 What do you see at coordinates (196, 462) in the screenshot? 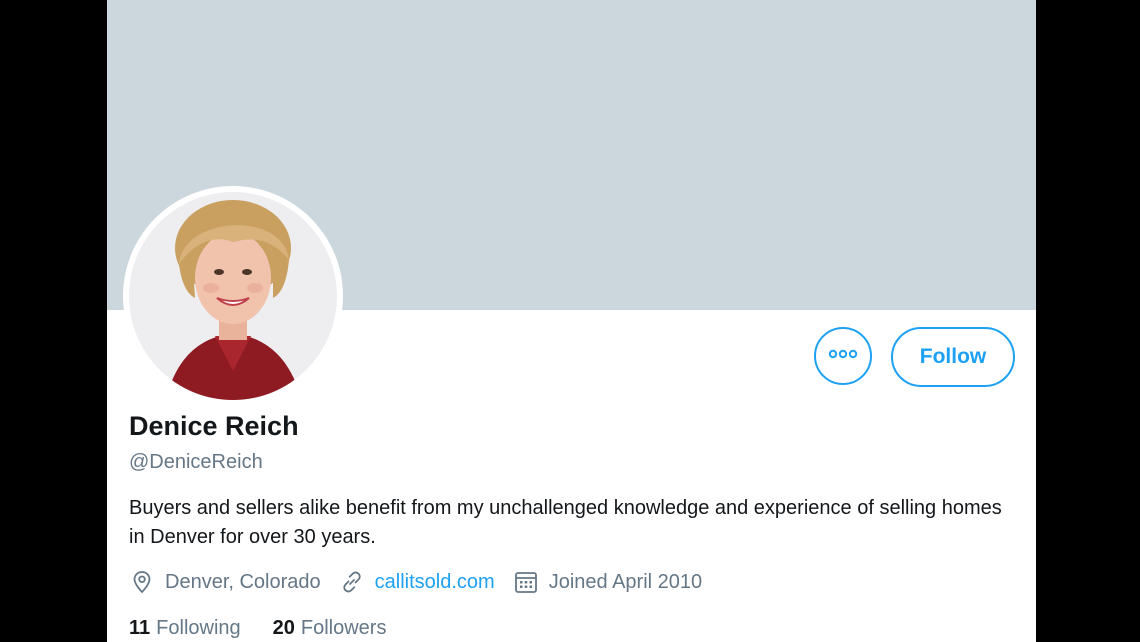
I see `profile-handle: @DeniceReich` at bounding box center [196, 462].